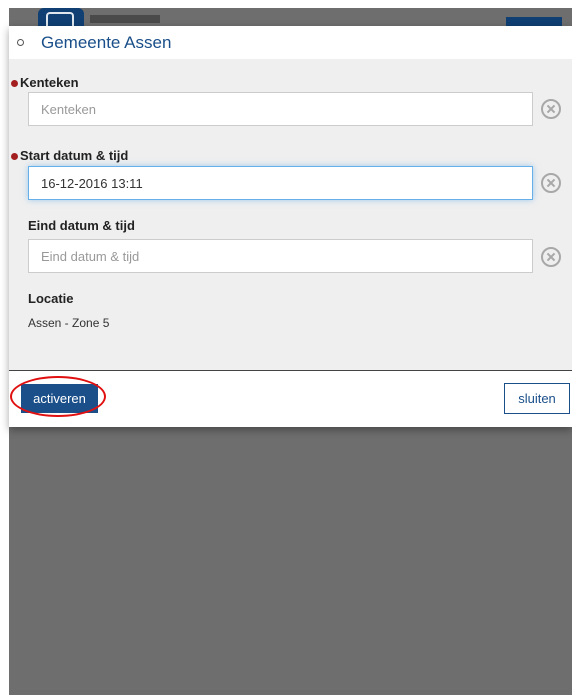  I want to click on dialog-title: Gemeente Assen, so click(106, 42).